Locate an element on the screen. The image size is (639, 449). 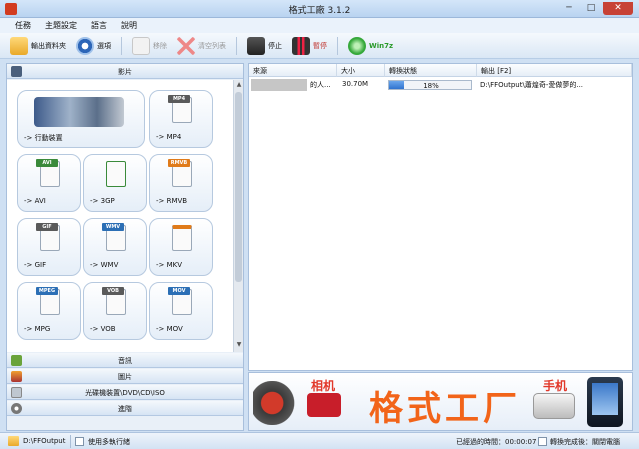
category-picture-label: 圖片 is located at coordinates (125, 377).